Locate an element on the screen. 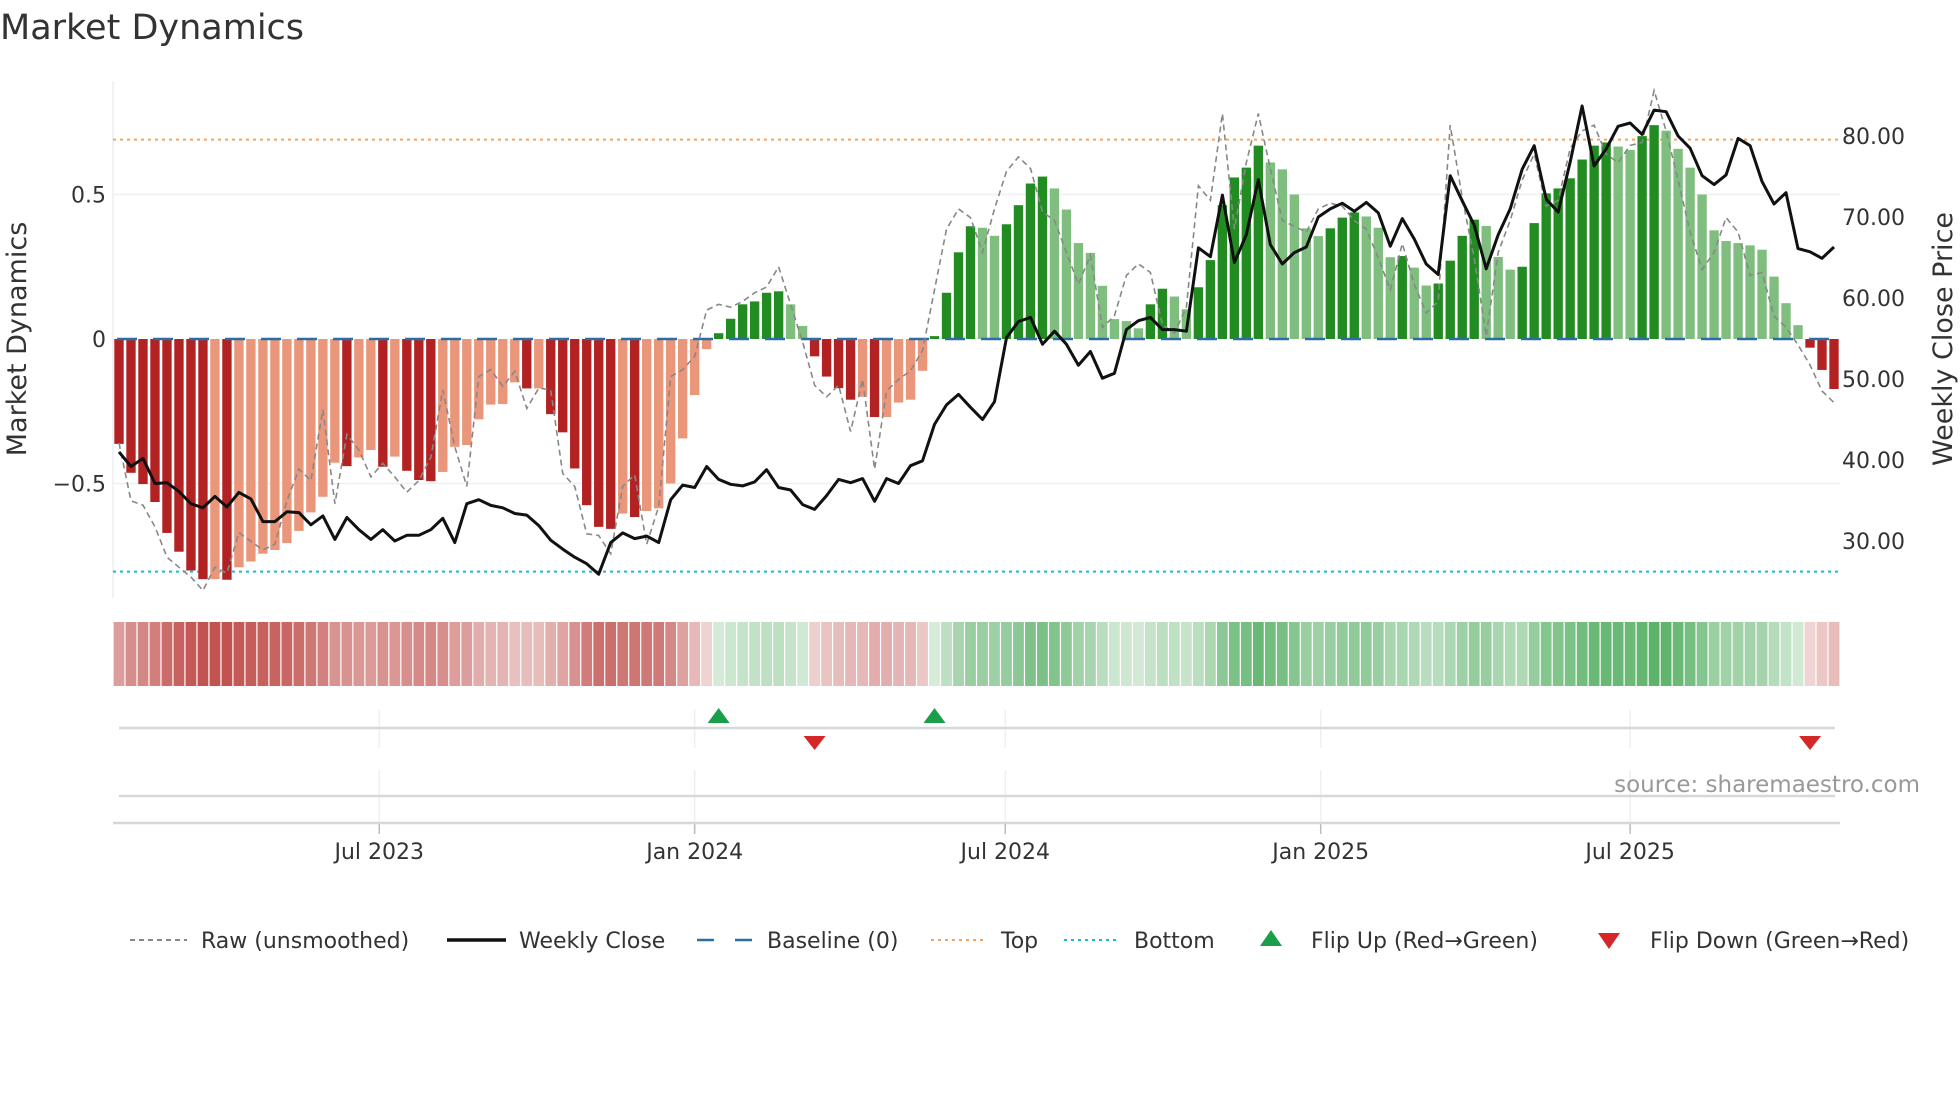  source-label: source: sharemaestro.com is located at coordinates (1767, 785).